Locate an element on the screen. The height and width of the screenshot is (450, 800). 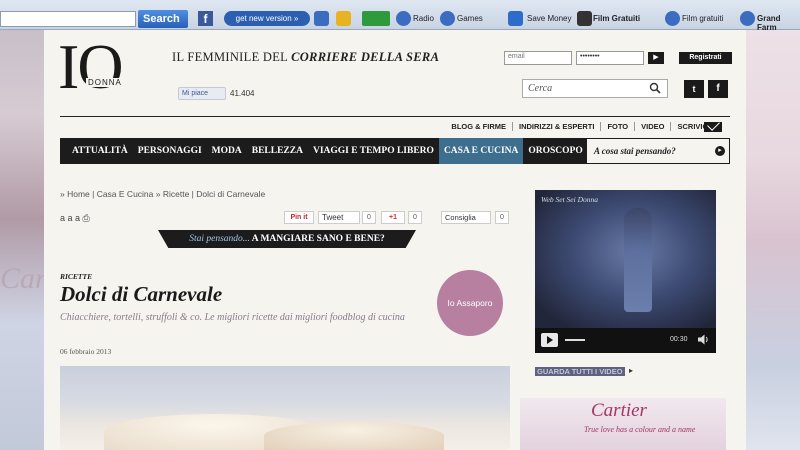
nav-item-casa-e-cucina: CASA E CUCINA is located at coordinates (481, 151).